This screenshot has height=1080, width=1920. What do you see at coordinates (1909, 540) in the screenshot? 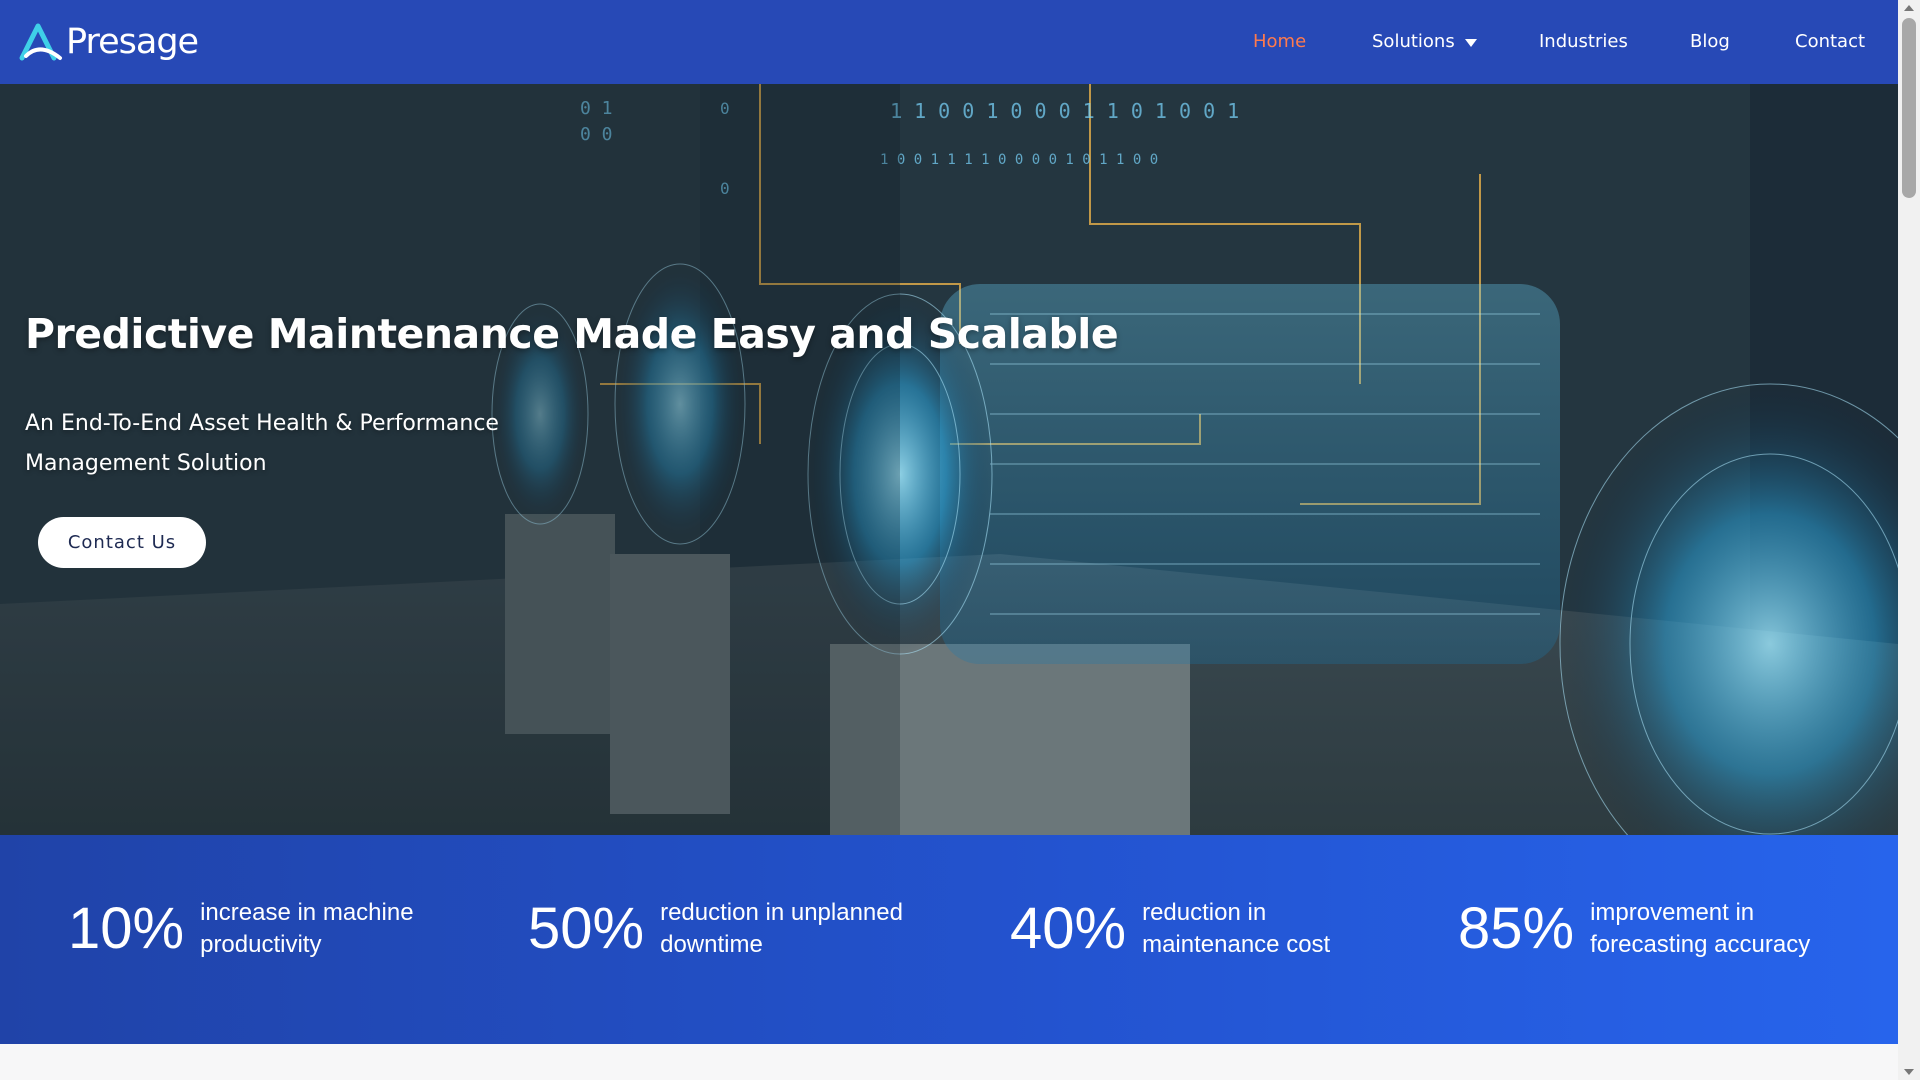
I see `page-scrollbar` at bounding box center [1909, 540].